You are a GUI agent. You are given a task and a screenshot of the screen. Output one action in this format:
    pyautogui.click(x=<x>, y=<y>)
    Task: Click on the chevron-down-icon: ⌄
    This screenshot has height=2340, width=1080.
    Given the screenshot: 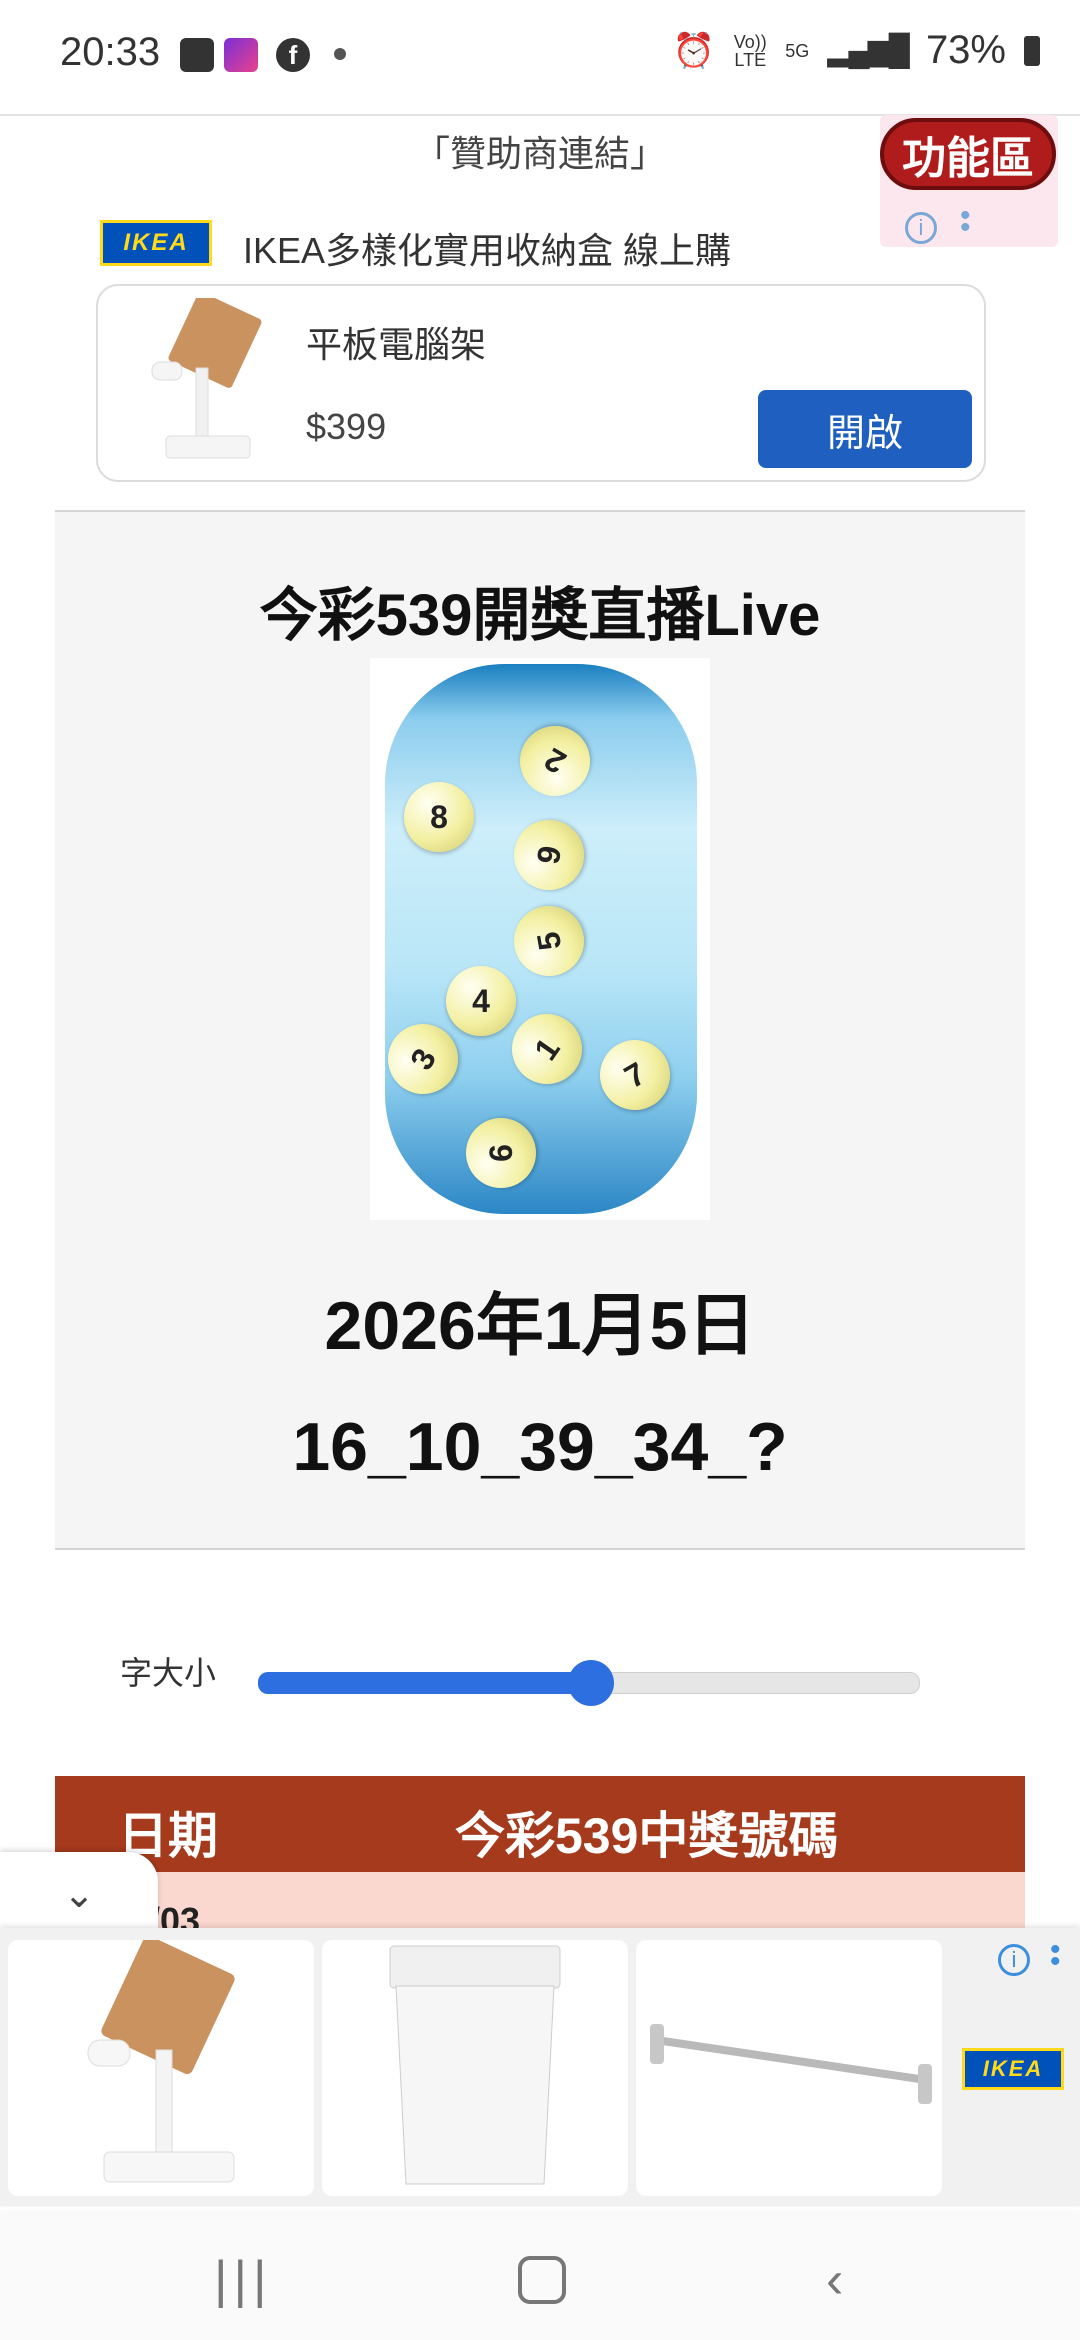 What is the action you would take?
    pyautogui.click(x=79, y=1894)
    